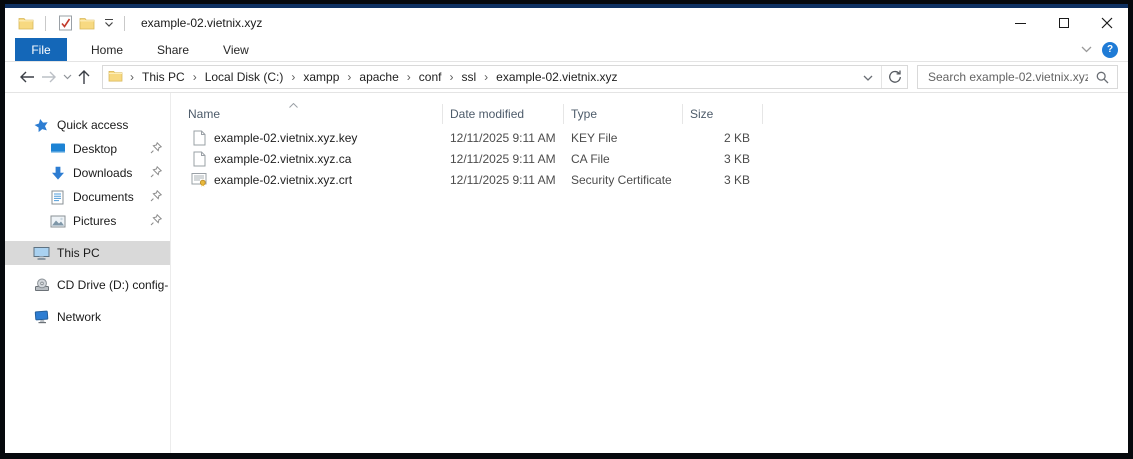  What do you see at coordinates (236, 49) in the screenshot?
I see `tab-view: View` at bounding box center [236, 49].